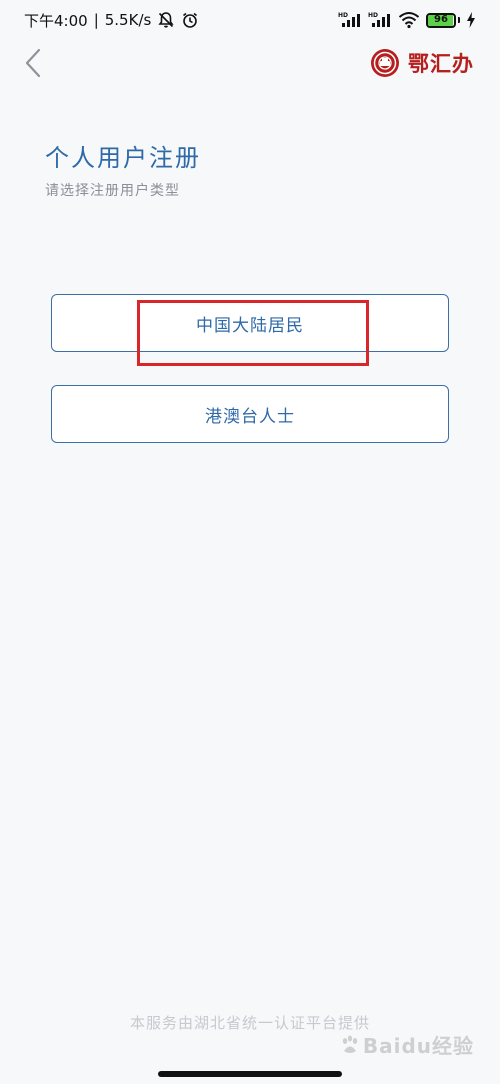 The width and height of the screenshot is (500, 1084). I want to click on chevron-left-icon, so click(33, 65).